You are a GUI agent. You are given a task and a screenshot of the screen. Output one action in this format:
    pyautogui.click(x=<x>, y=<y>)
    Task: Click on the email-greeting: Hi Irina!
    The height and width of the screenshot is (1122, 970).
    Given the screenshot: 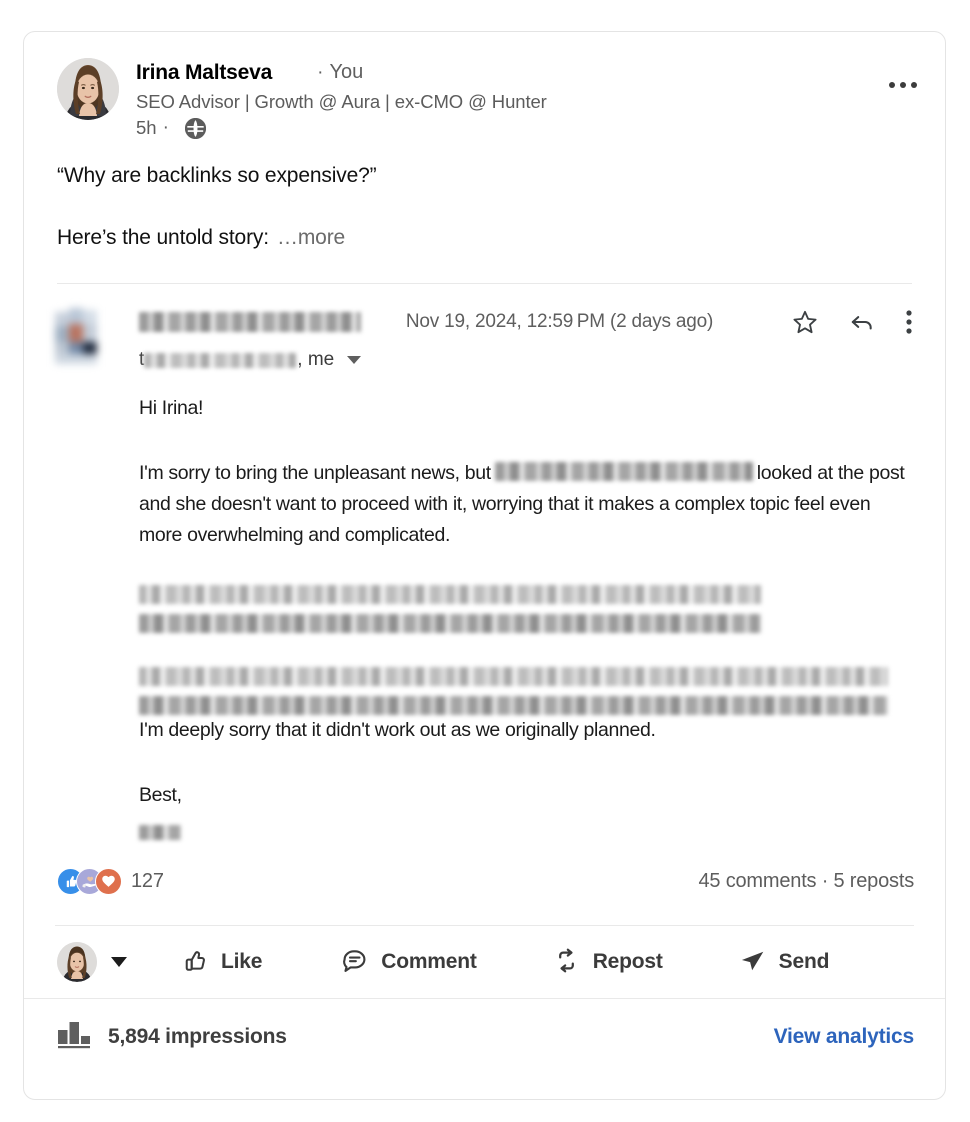 What is the action you would take?
    pyautogui.click(x=171, y=408)
    